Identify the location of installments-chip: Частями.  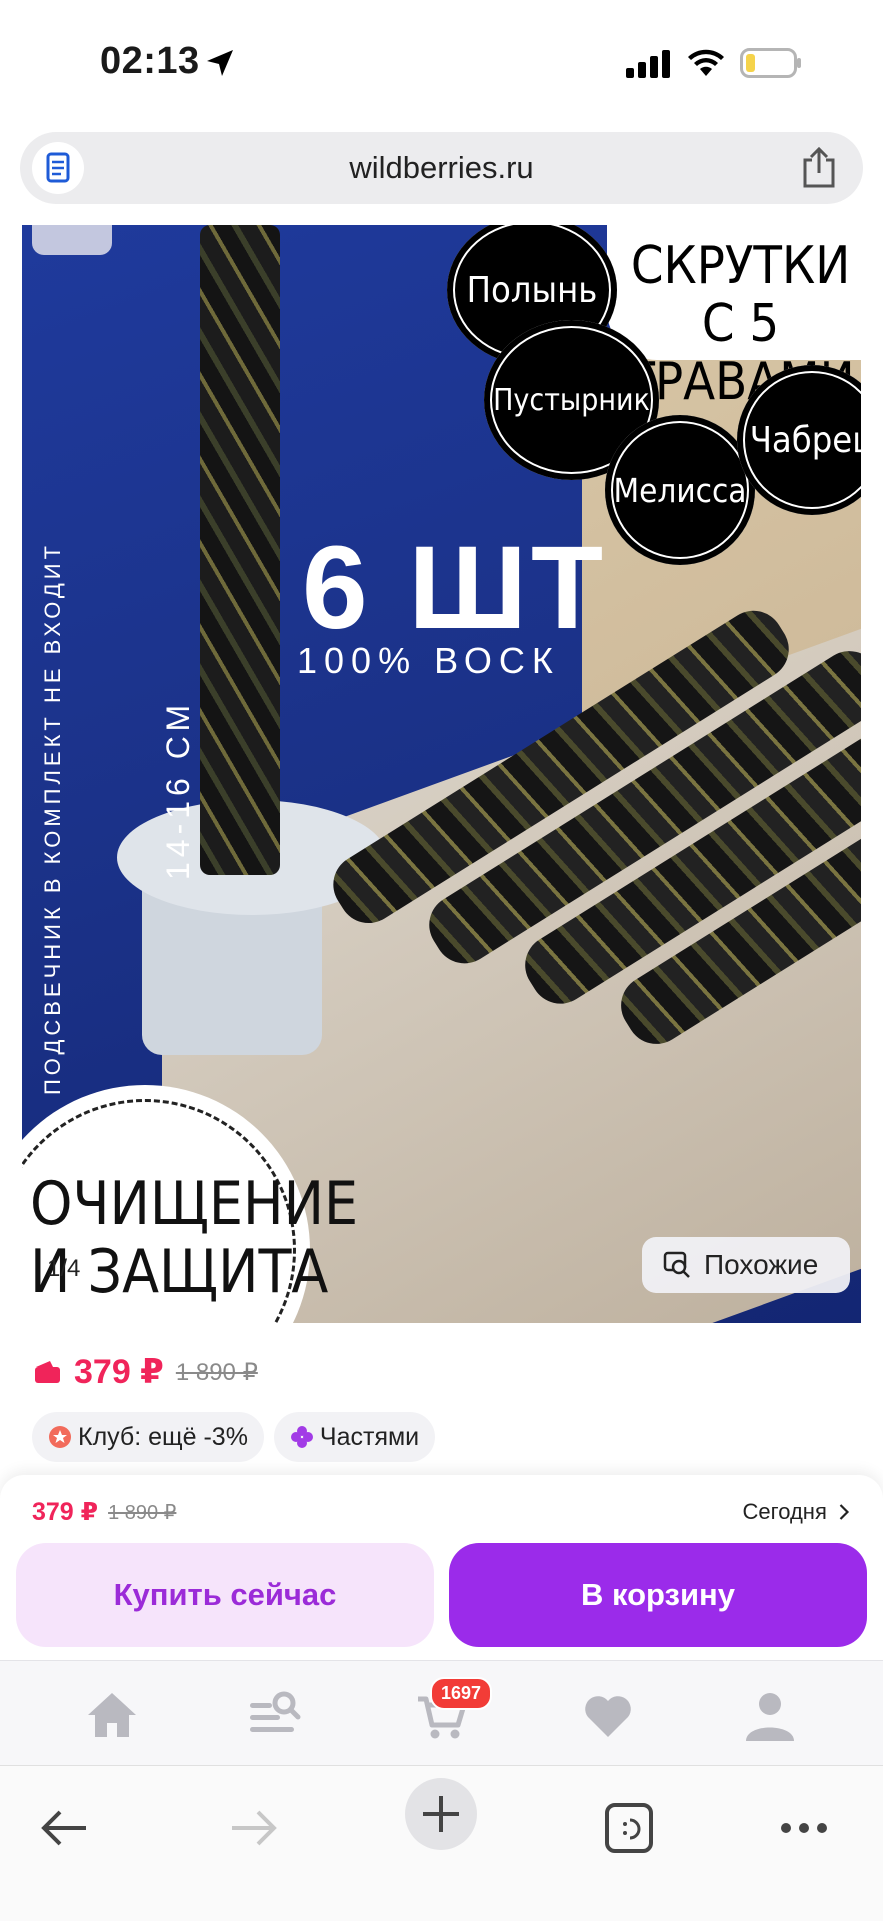
(354, 1437).